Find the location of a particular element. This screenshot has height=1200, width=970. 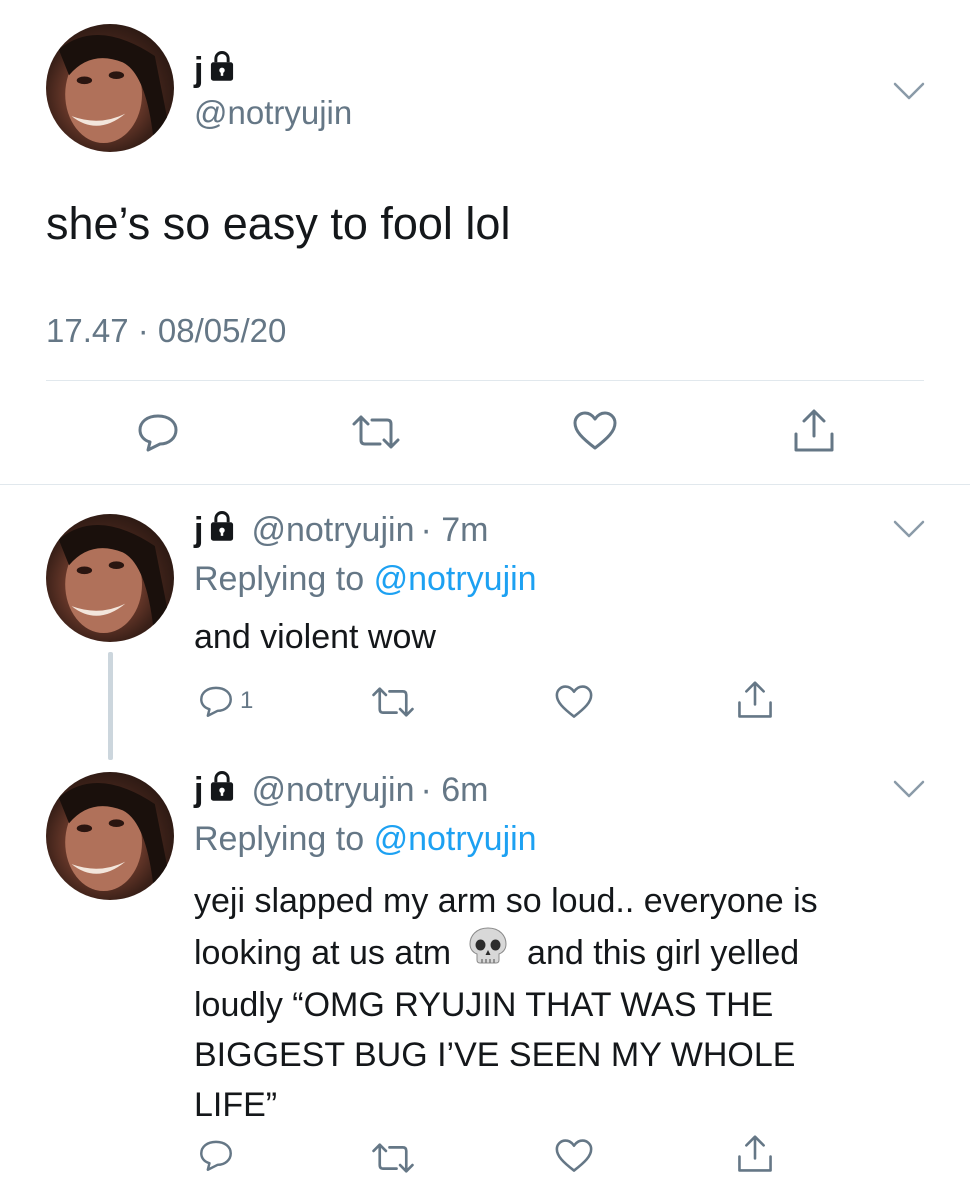

reply-header: j @notryujin · 7m is located at coordinates (341, 530).